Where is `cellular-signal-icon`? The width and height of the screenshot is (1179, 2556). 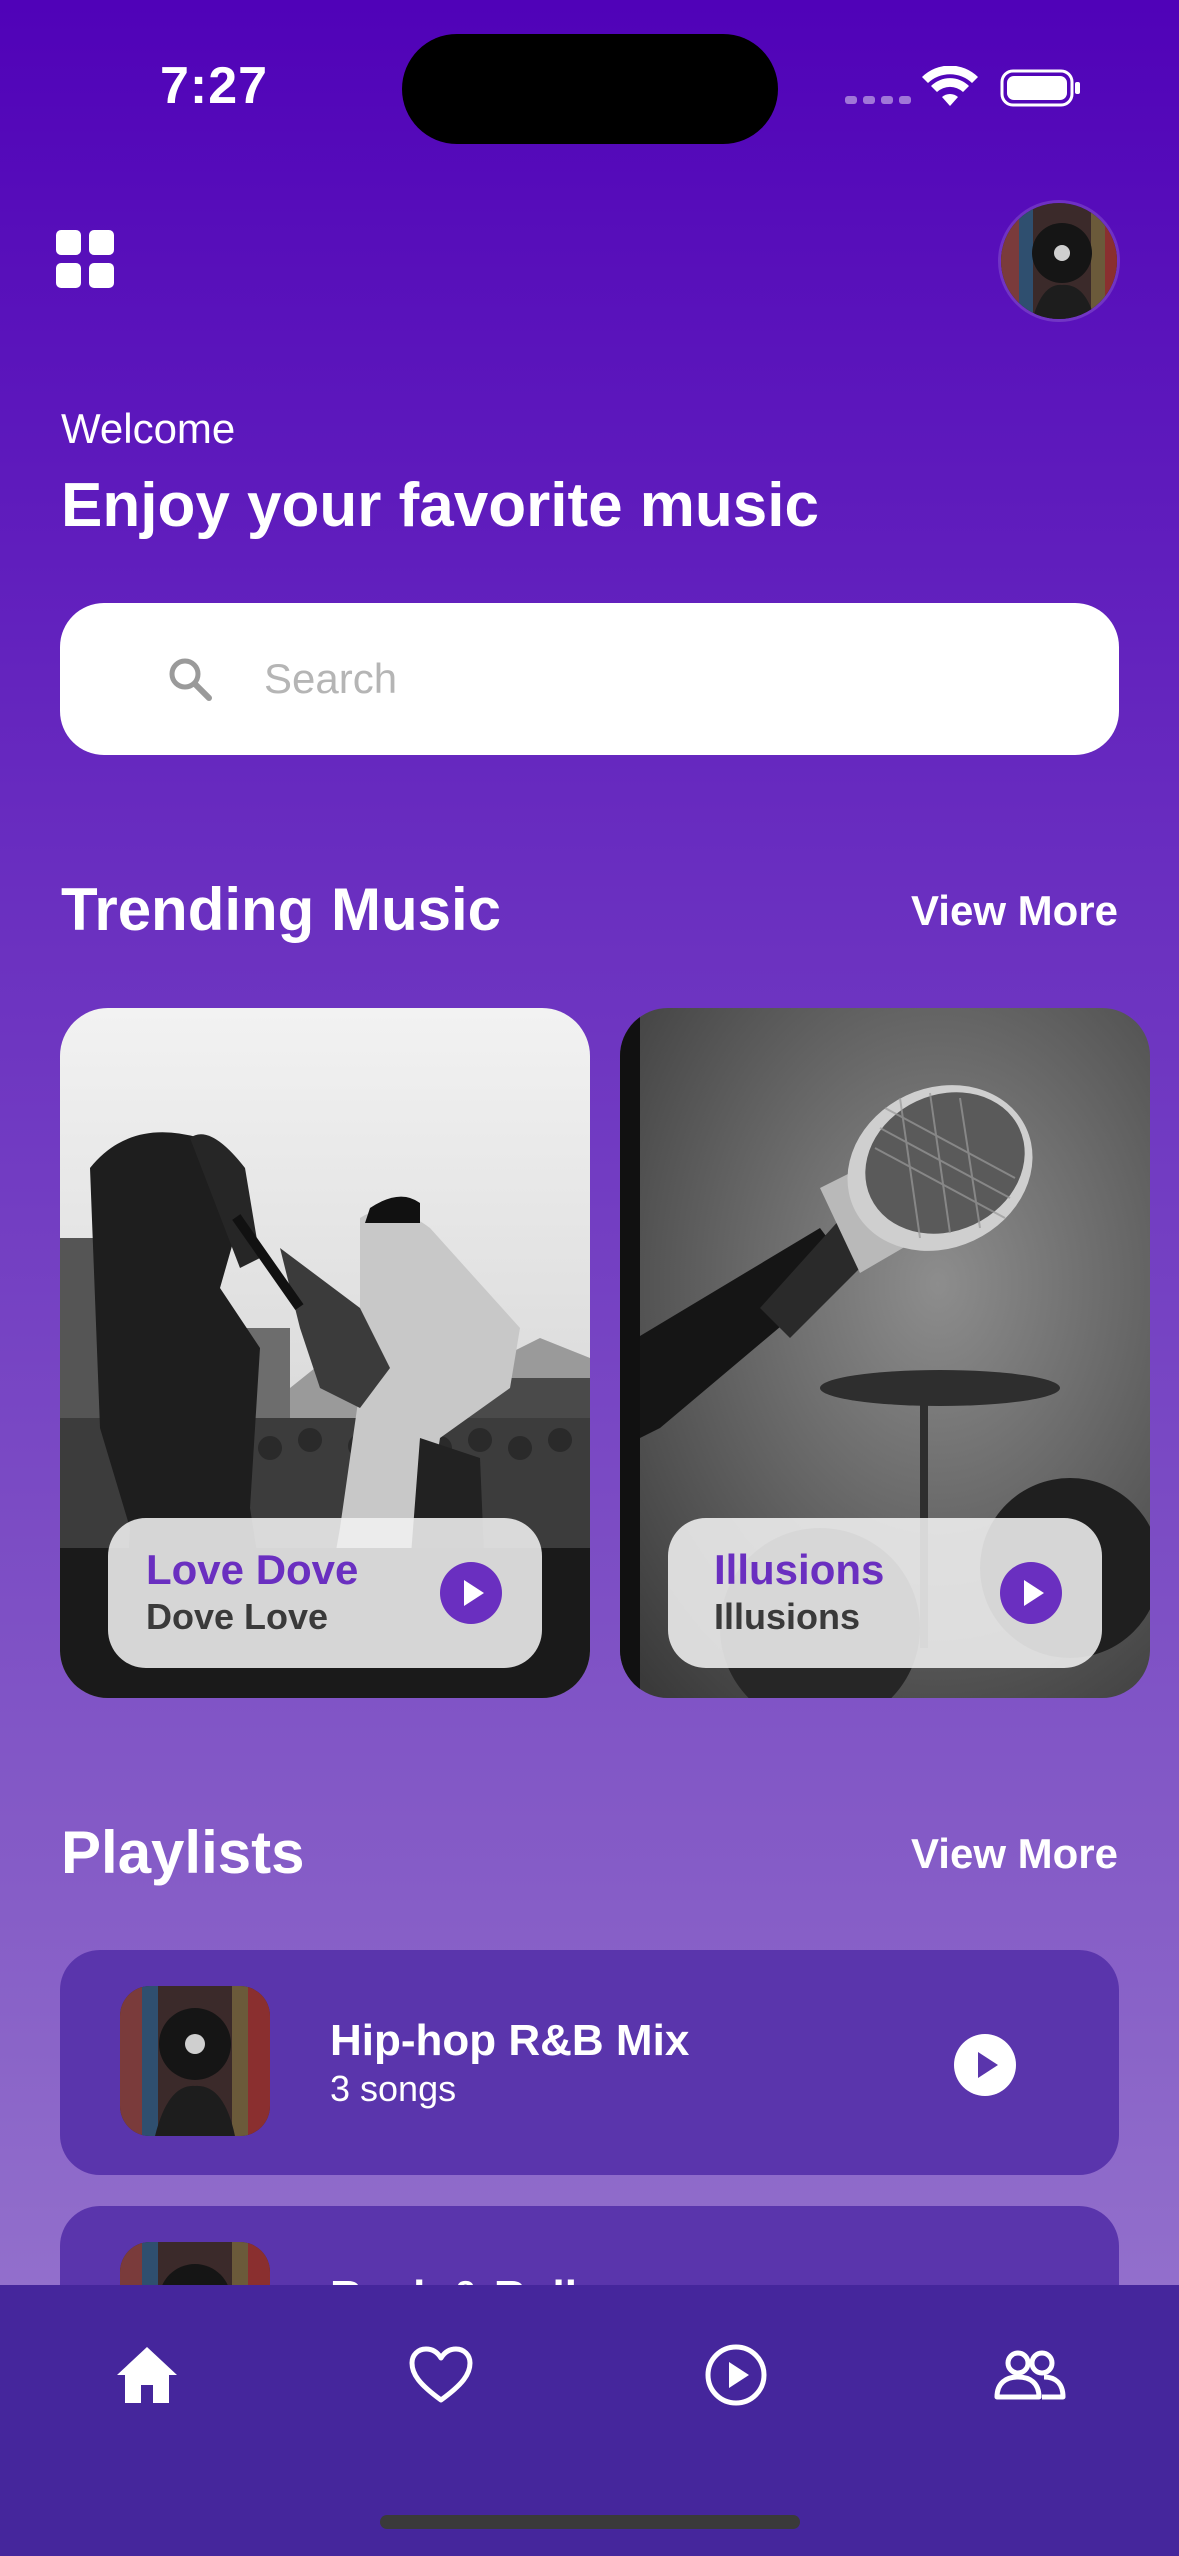 cellular-signal-icon is located at coordinates (878, 100).